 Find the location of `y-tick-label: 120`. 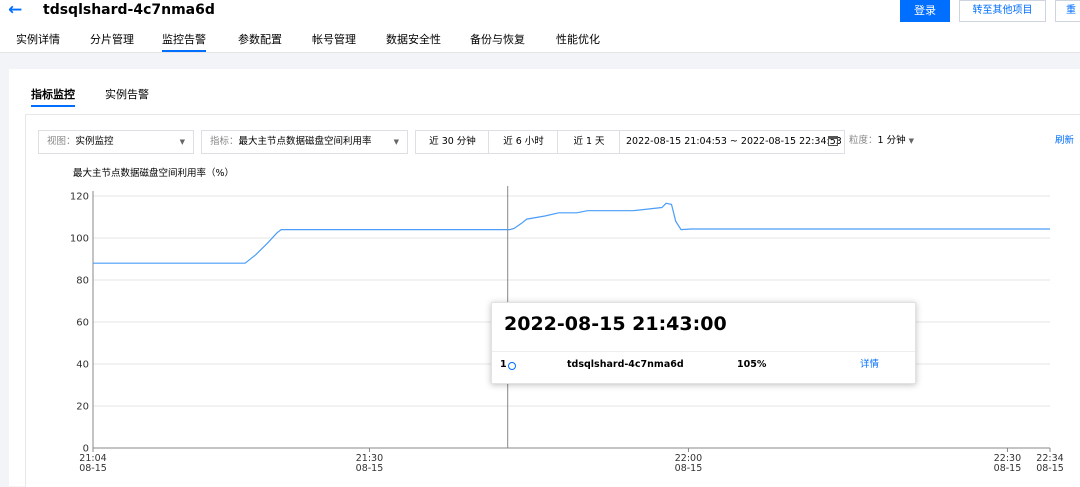

y-tick-label: 120 is located at coordinates (79, 197).